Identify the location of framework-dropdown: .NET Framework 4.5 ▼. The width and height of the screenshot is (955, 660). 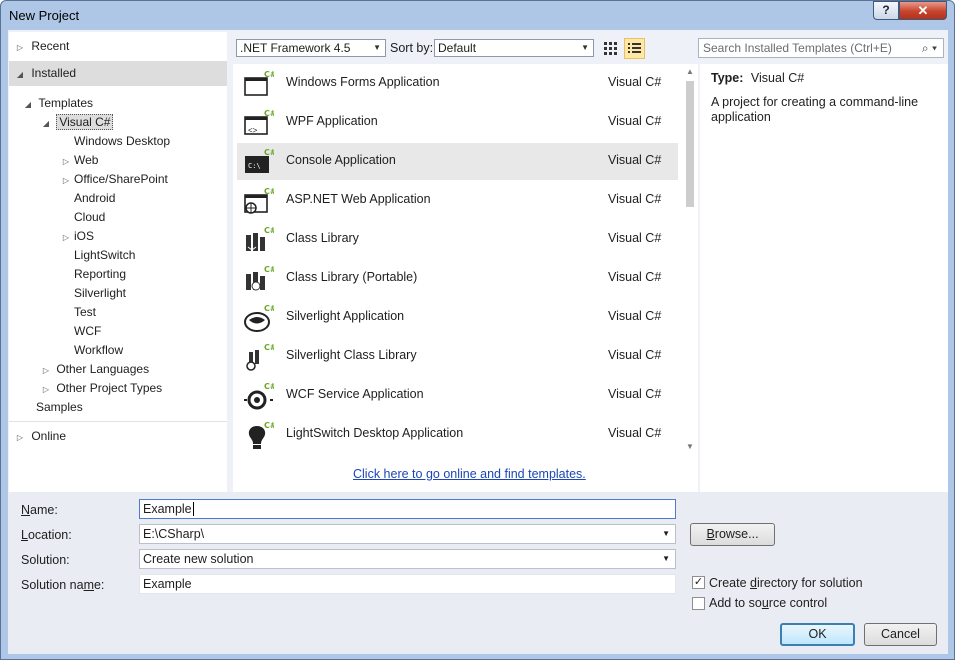
(311, 48).